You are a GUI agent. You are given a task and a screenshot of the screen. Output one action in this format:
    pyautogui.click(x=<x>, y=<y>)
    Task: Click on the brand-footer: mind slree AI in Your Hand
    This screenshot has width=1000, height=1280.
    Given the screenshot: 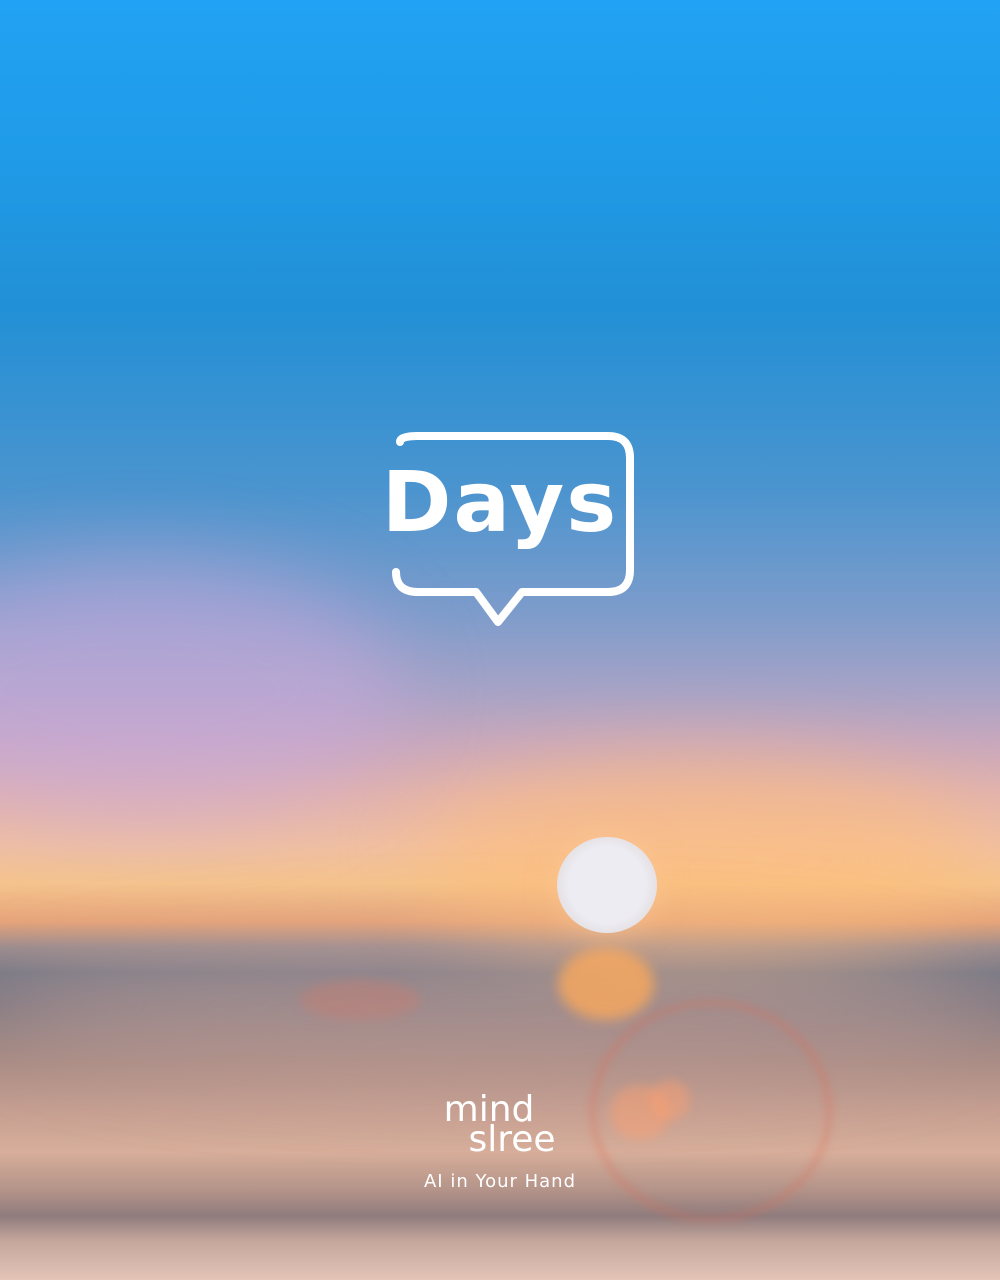 What is the action you would take?
    pyautogui.click(x=500, y=1142)
    